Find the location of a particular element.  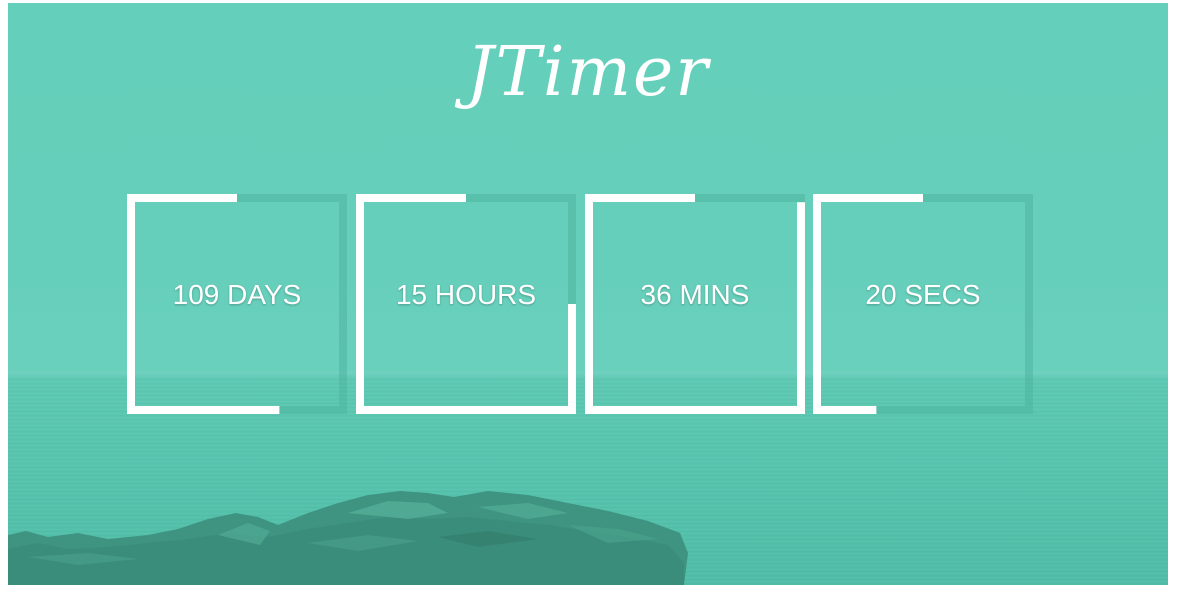

timer-mins-label: 36 MINS is located at coordinates (695, 294).